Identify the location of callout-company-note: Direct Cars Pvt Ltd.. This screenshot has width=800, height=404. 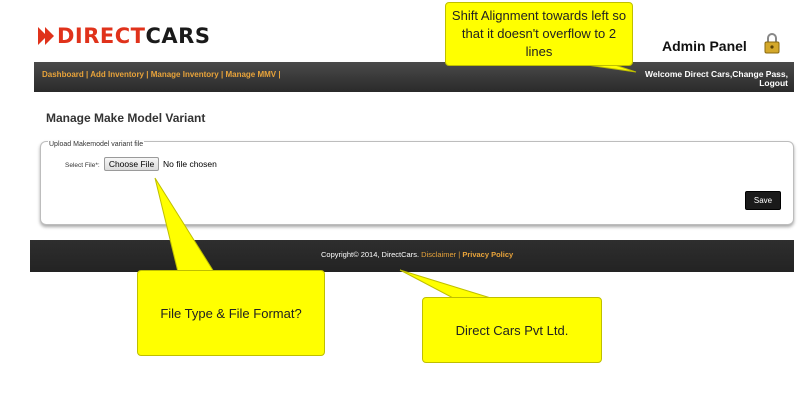
(512, 330).